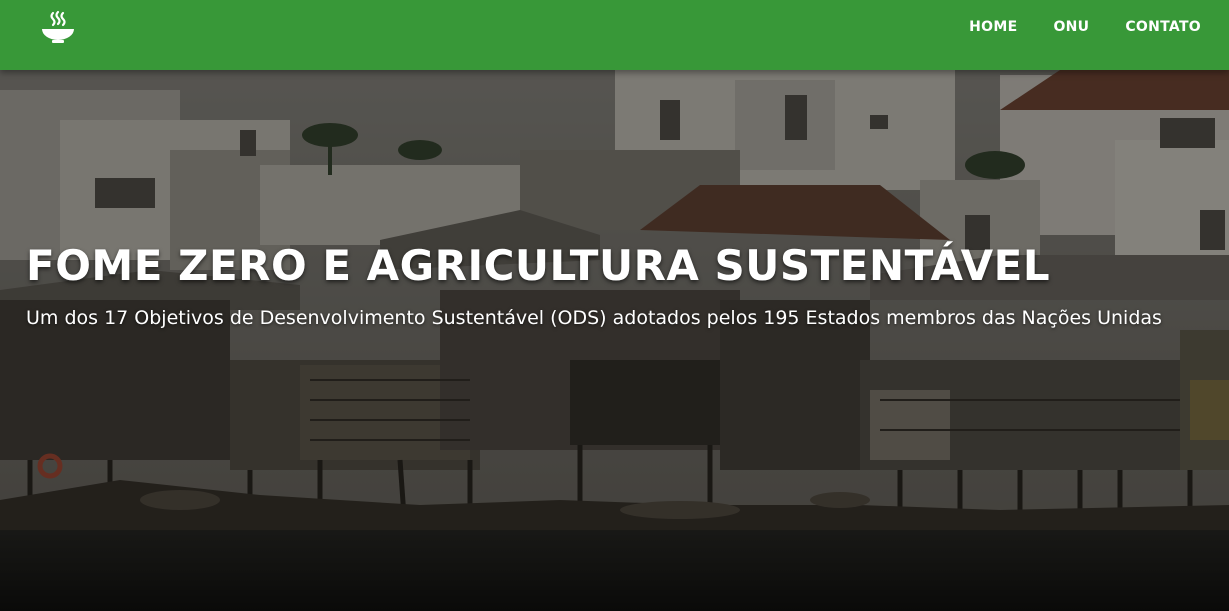  I want to click on nav-links: HOME ONU CONTATO, so click(1085, 27).